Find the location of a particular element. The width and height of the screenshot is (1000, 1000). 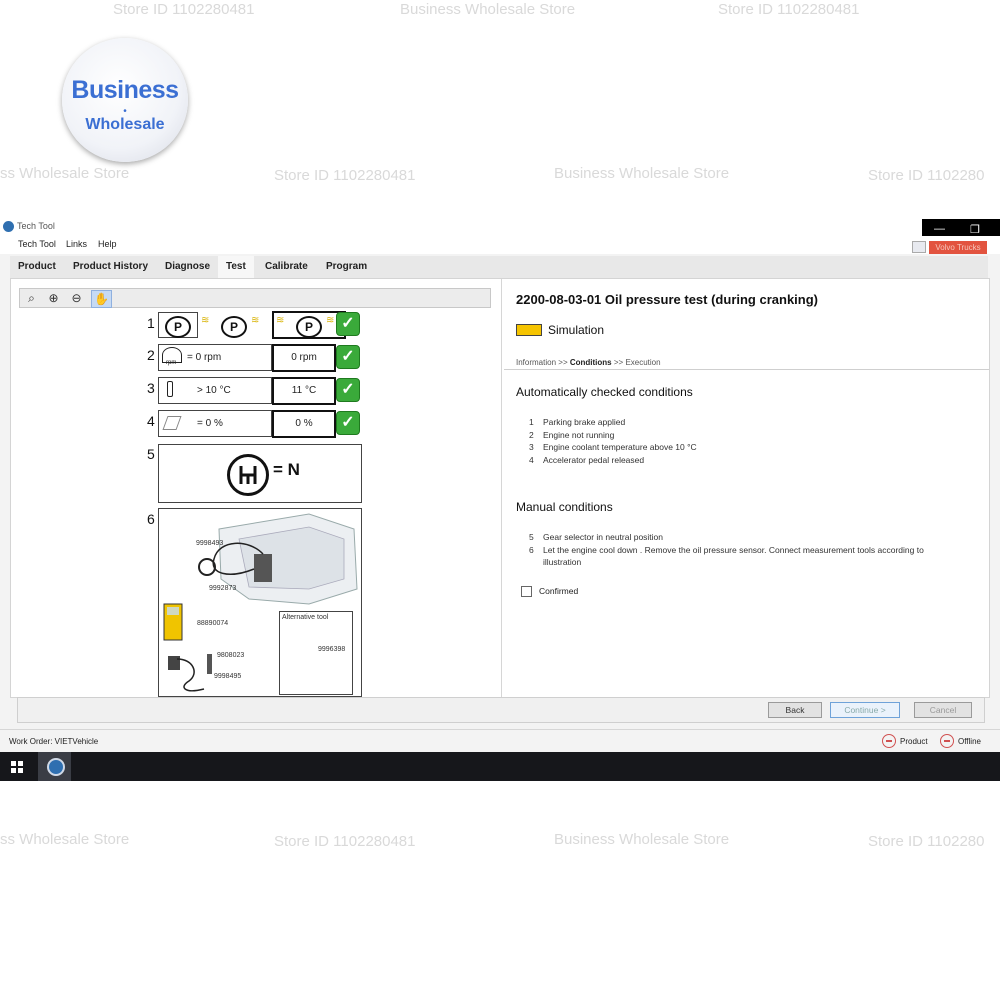

breadcrumb-information: Information is located at coordinates (536, 362).